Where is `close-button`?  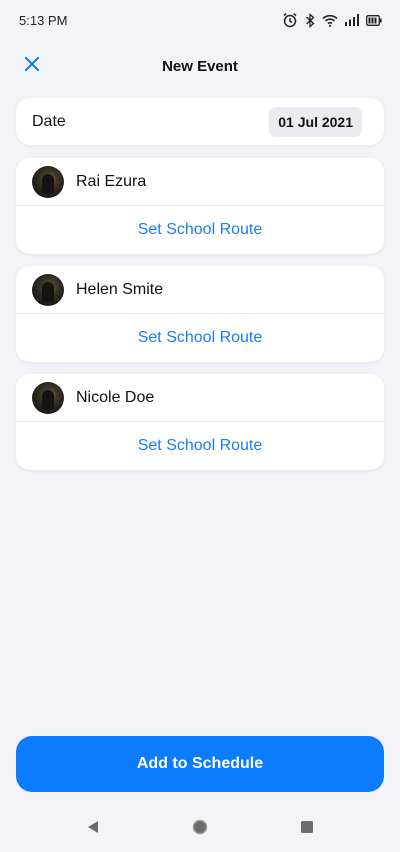
close-button is located at coordinates (32, 66).